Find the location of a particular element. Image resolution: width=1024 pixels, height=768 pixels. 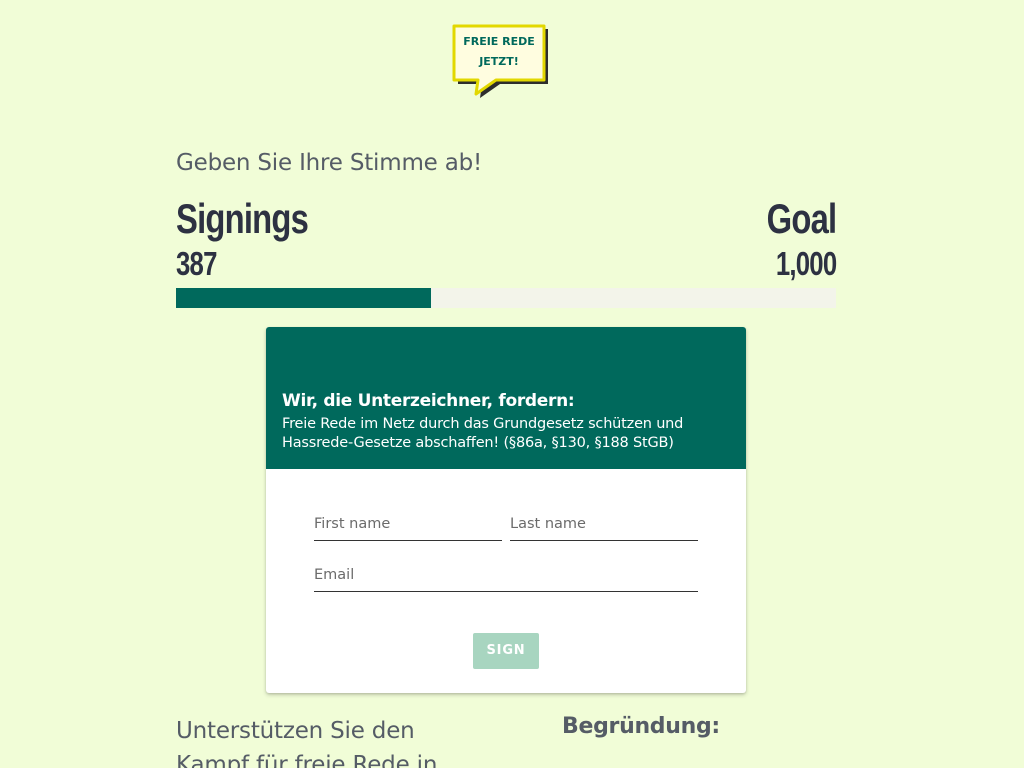

progress-bar-fill is located at coordinates (304, 298).